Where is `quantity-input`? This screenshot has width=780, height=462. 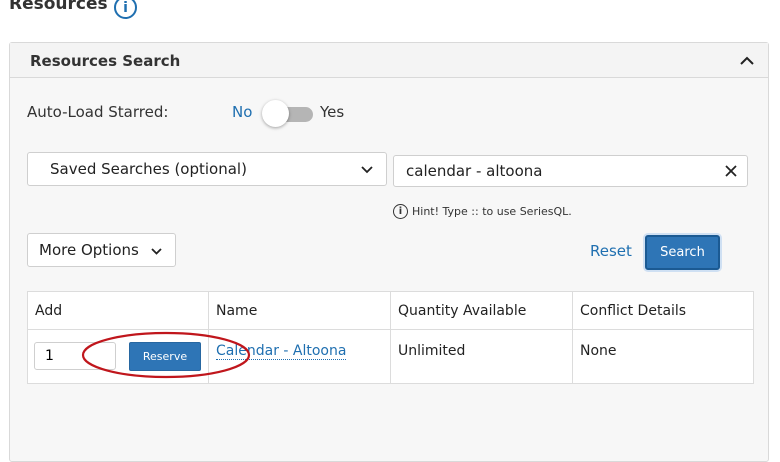 quantity-input is located at coordinates (75, 356).